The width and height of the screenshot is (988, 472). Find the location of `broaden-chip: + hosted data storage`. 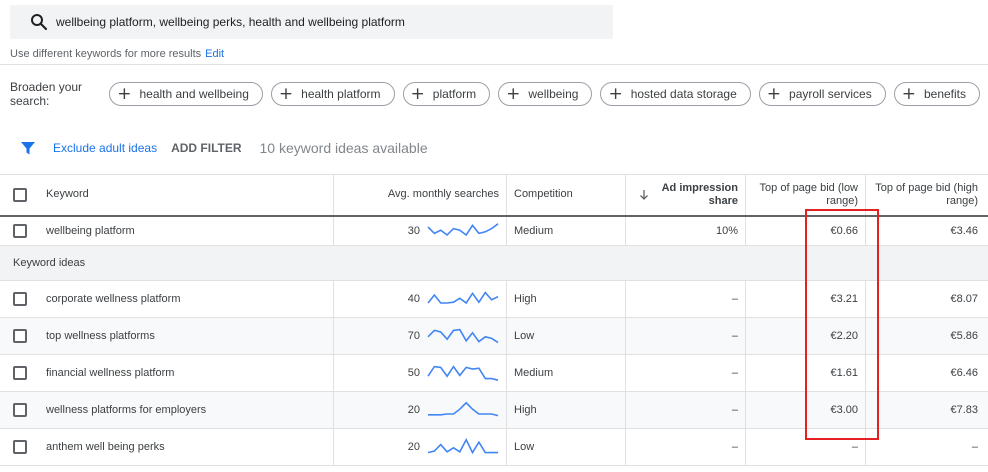

broaden-chip: + hosted data storage is located at coordinates (675, 94).